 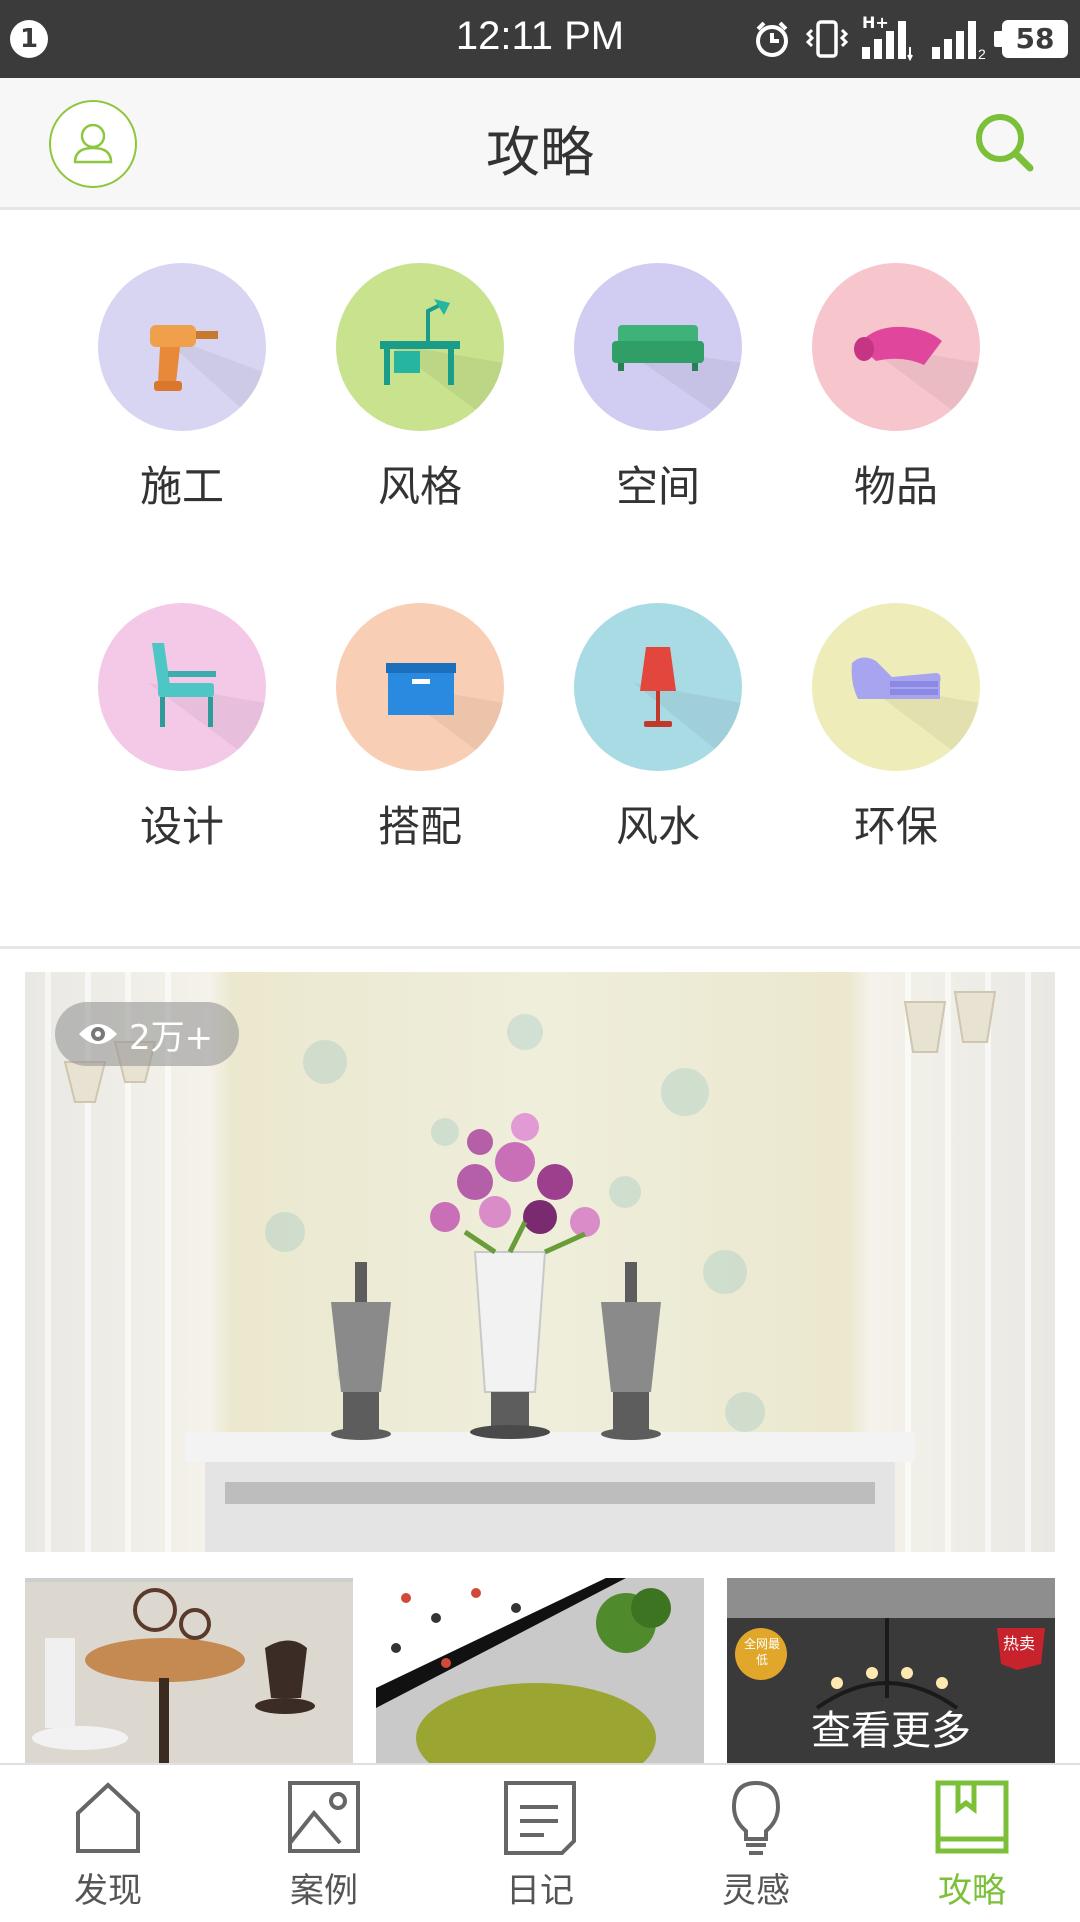 I want to click on category-fengshui: 风水, so click(x=658, y=753).